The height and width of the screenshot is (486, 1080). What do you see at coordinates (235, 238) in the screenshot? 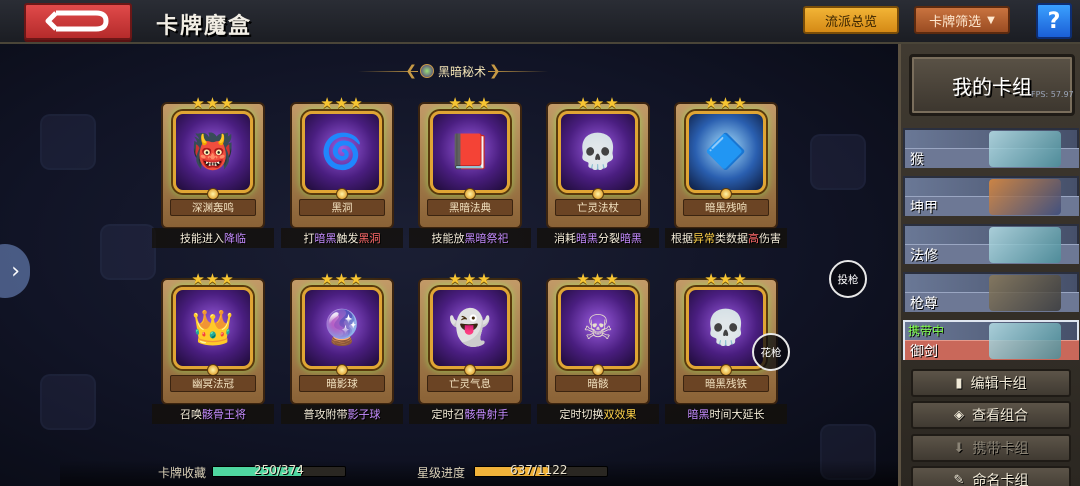
I see `card-description-part: 降临` at bounding box center [235, 238].